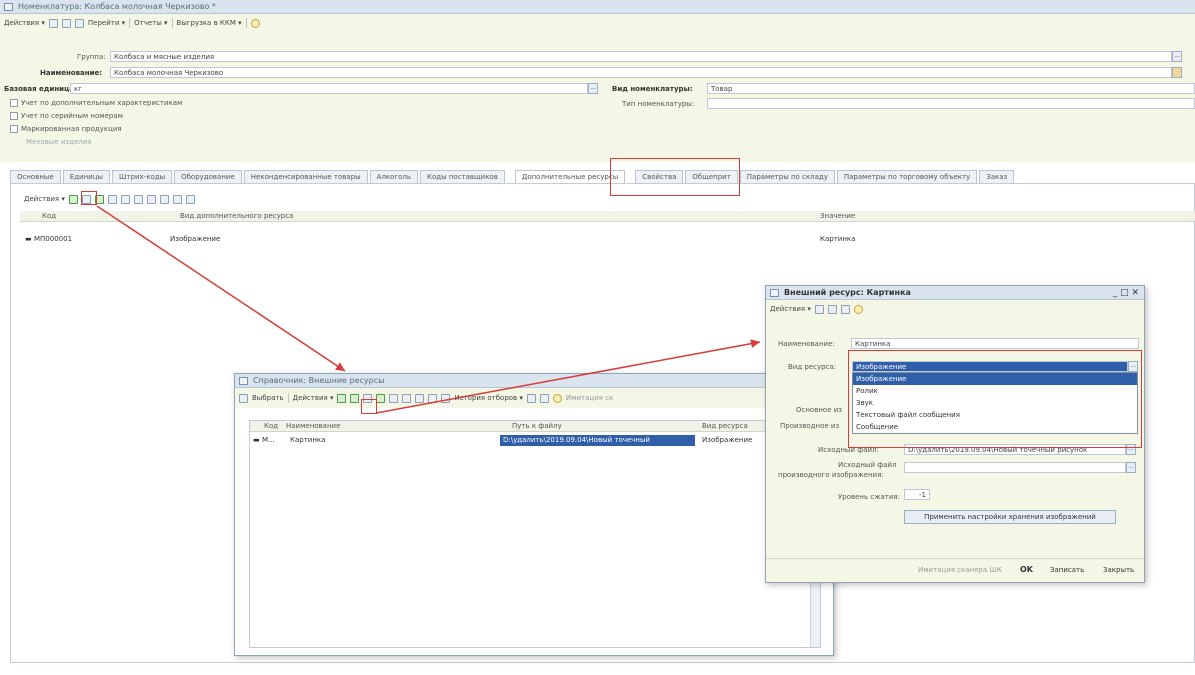 This screenshot has height=675, width=1195. I want to click on main-image-label: Основное из, so click(819, 410).